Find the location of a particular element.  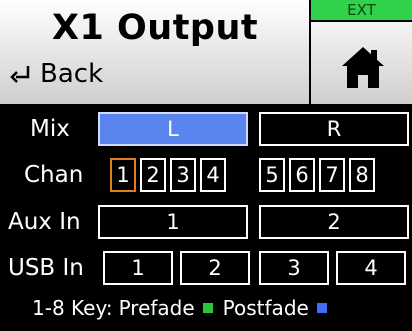

aux-in-label: Aux In is located at coordinates (44, 222).